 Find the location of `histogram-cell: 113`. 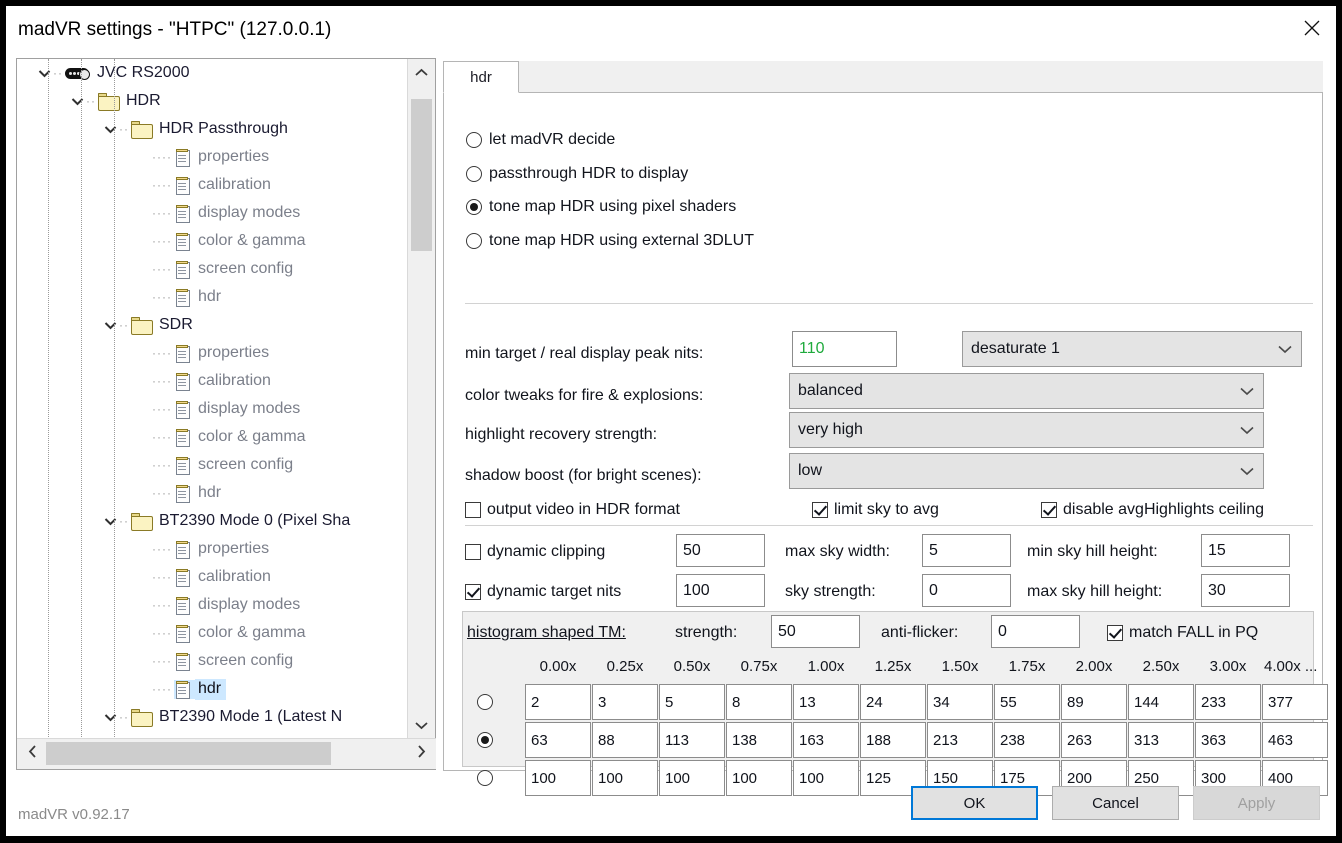

histogram-cell: 113 is located at coordinates (692, 740).